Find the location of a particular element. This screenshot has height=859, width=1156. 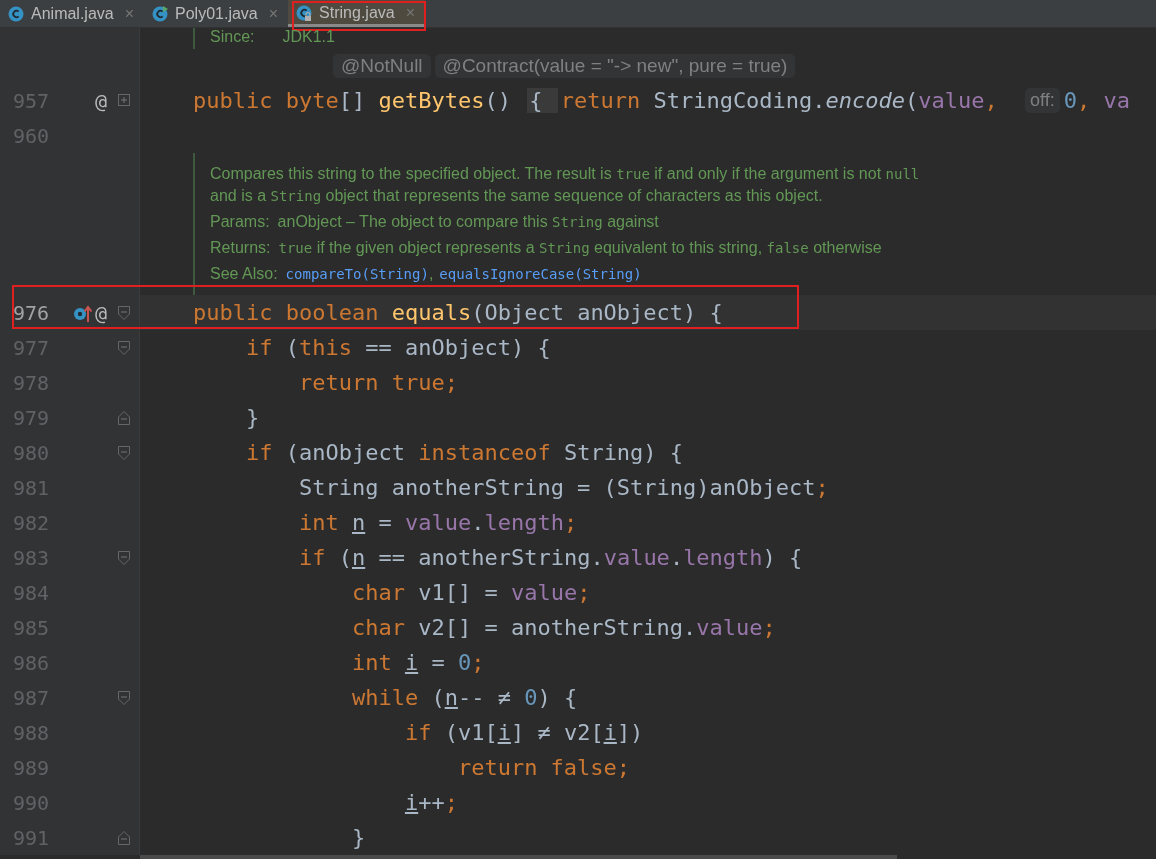

code-text: if (this == anObject) { is located at coordinates (398, 347).